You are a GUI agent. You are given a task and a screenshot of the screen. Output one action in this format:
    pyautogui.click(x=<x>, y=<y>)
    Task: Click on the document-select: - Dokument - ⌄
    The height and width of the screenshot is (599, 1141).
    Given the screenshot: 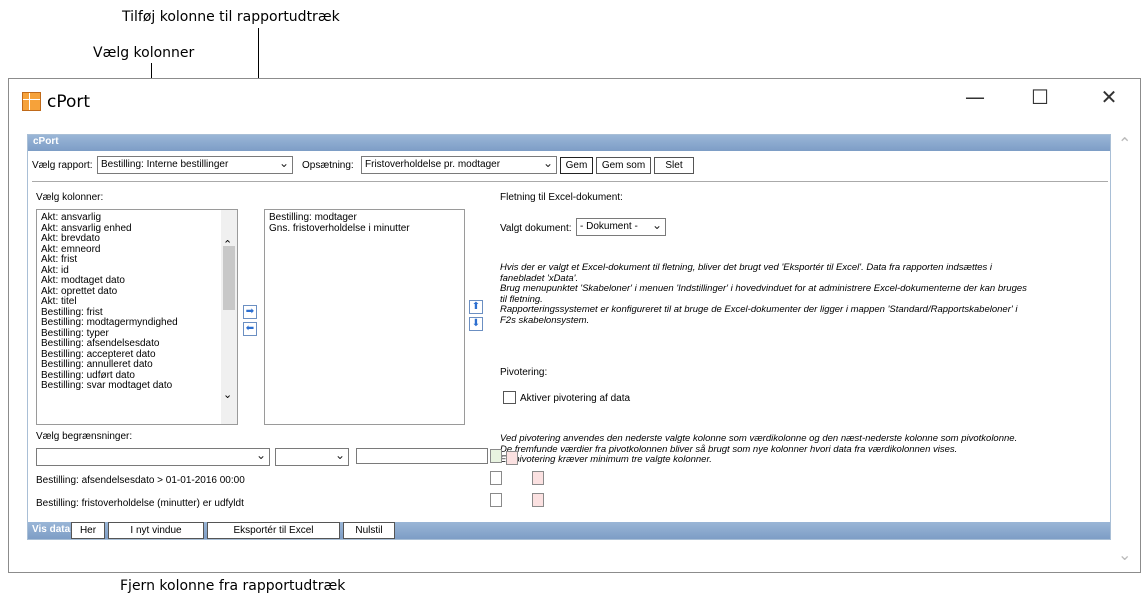 What is the action you would take?
    pyautogui.click(x=621, y=227)
    